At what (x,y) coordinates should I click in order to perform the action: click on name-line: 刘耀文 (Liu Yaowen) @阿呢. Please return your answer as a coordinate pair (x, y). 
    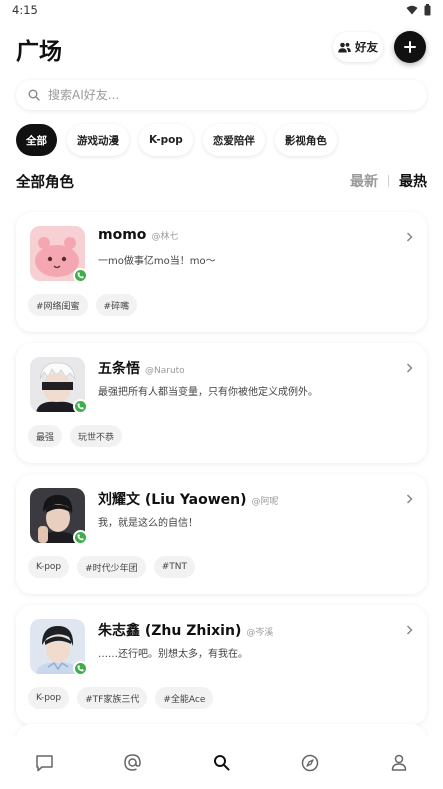
    Looking at the image, I should click on (188, 499).